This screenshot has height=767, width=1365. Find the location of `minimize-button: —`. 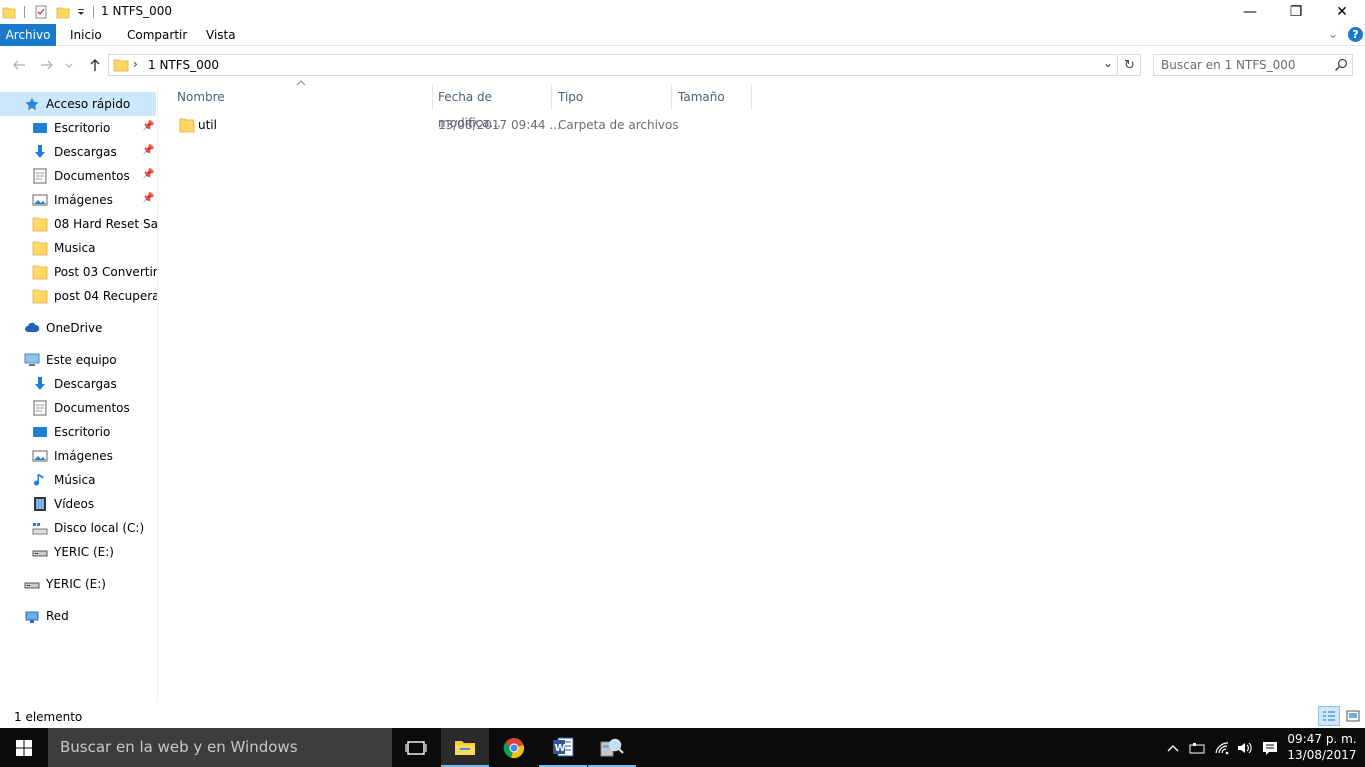

minimize-button: — is located at coordinates (1250, 12).